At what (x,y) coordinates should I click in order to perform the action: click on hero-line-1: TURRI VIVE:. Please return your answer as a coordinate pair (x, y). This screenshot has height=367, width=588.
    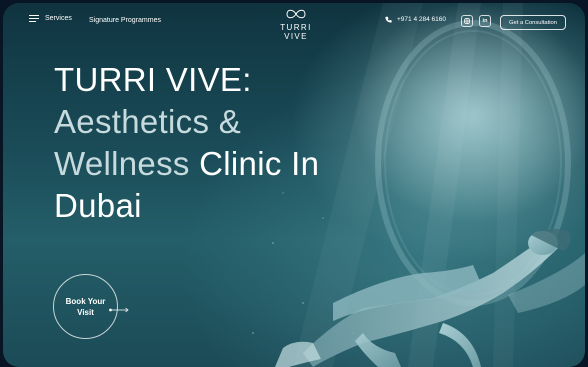
    Looking at the image, I should click on (153, 79).